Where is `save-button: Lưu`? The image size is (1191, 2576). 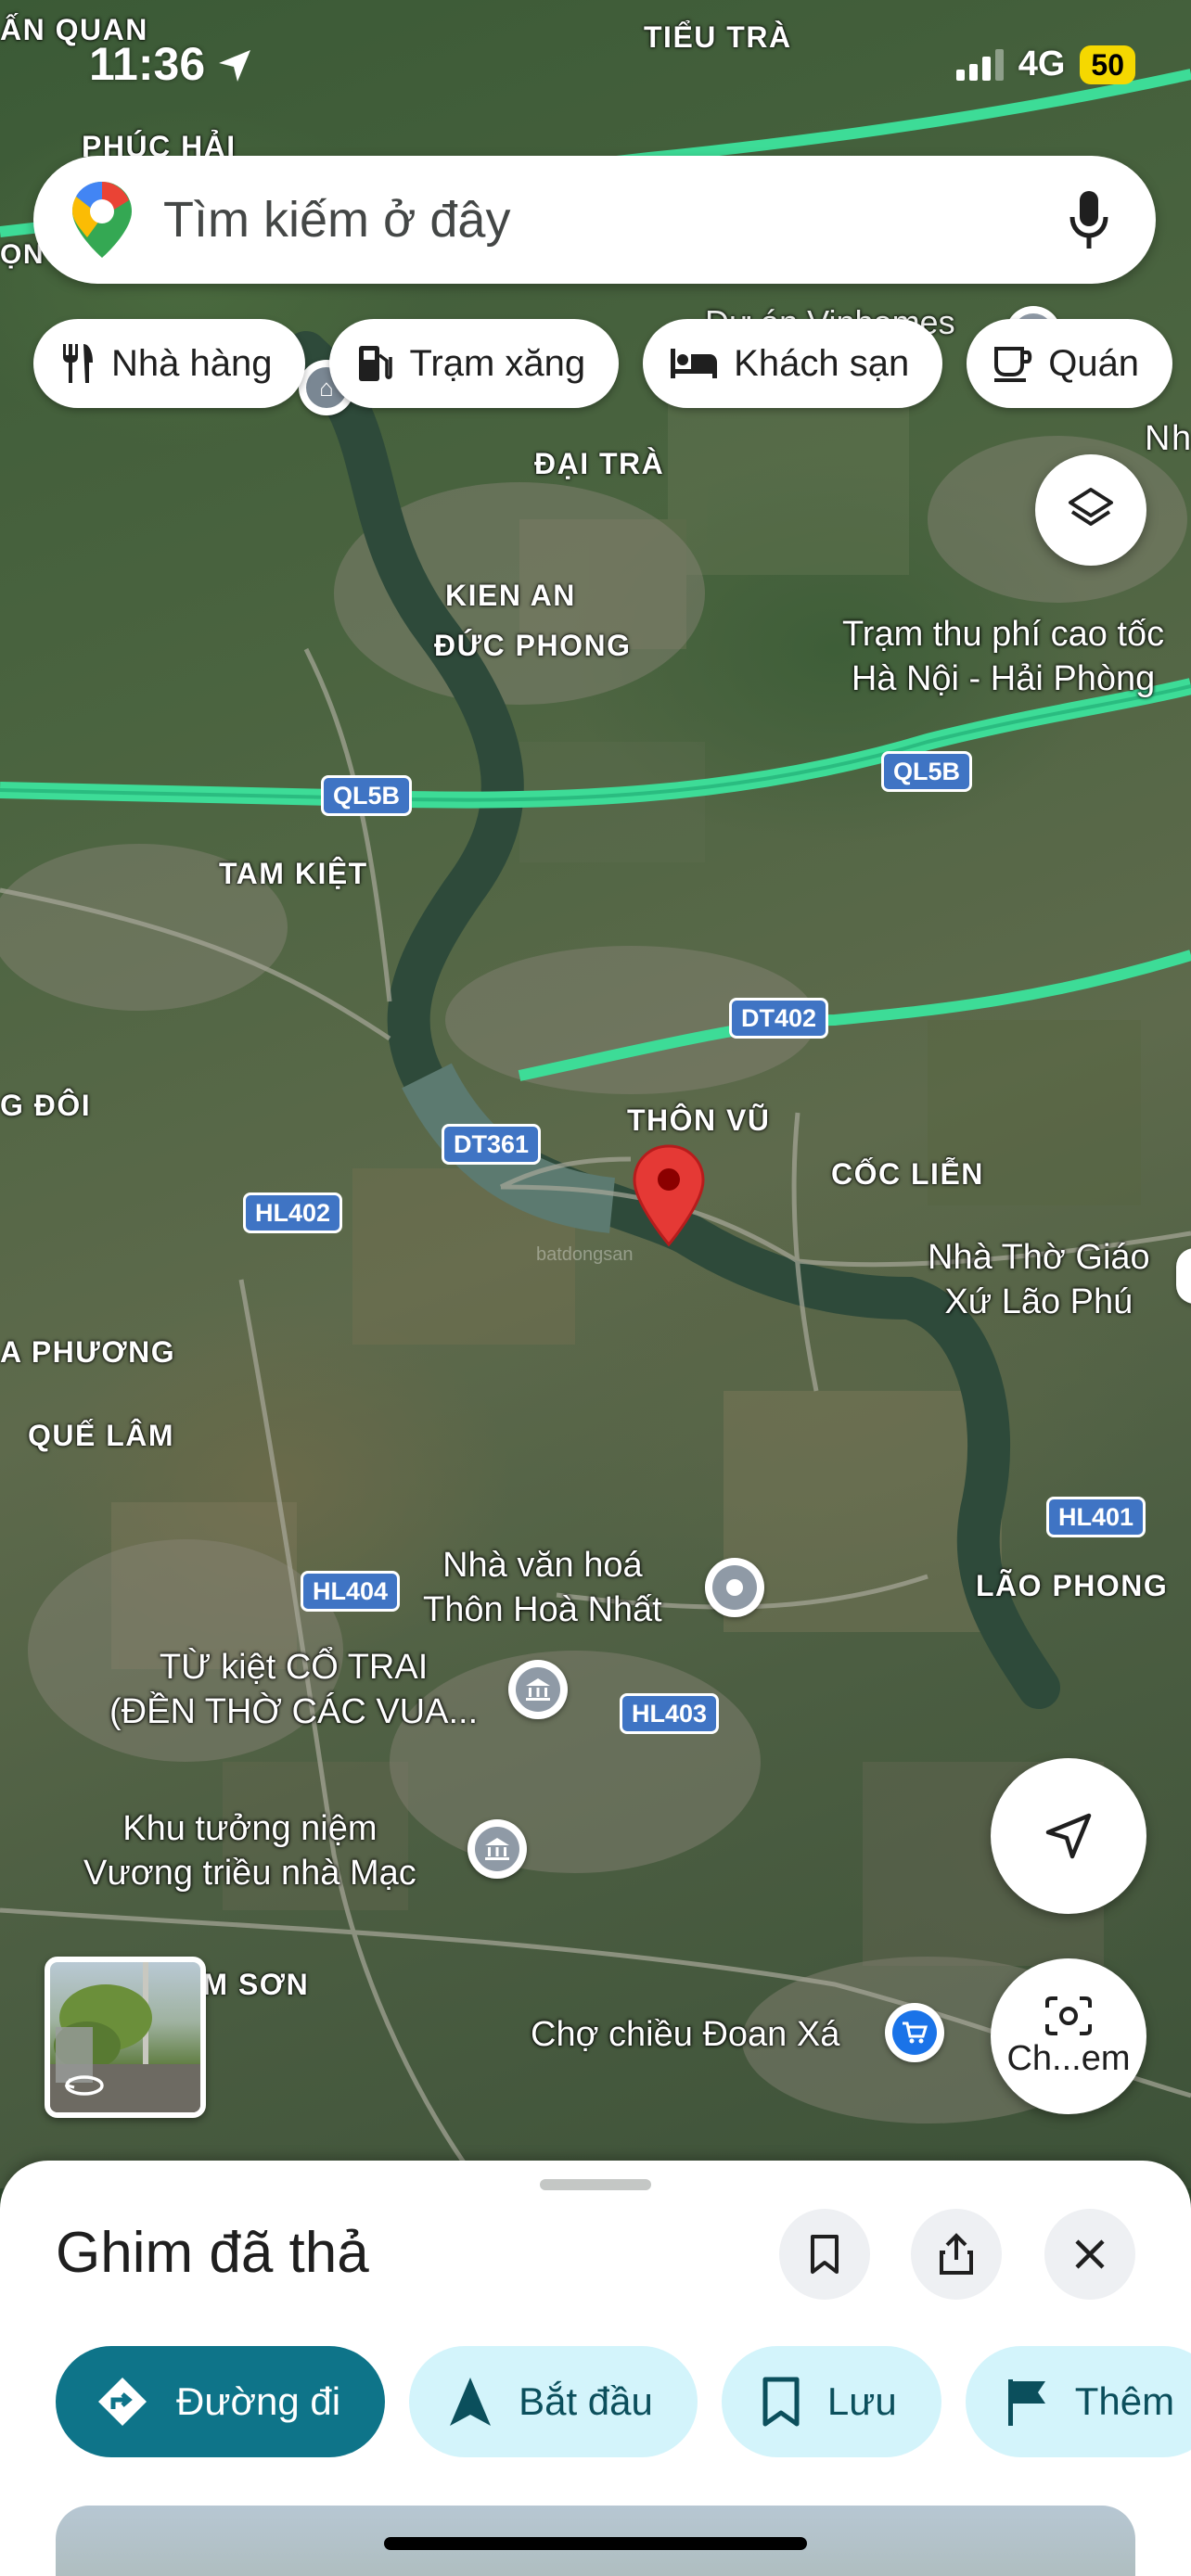 save-button: Lưu is located at coordinates (831, 2401).